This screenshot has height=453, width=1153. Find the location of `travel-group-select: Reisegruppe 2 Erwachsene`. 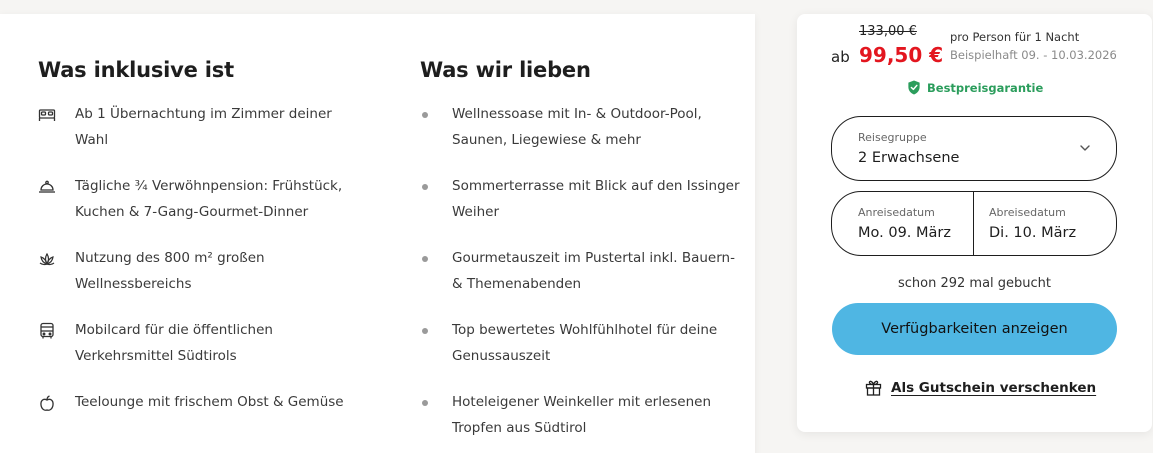

travel-group-select: Reisegruppe 2 Erwachsene is located at coordinates (974, 148).